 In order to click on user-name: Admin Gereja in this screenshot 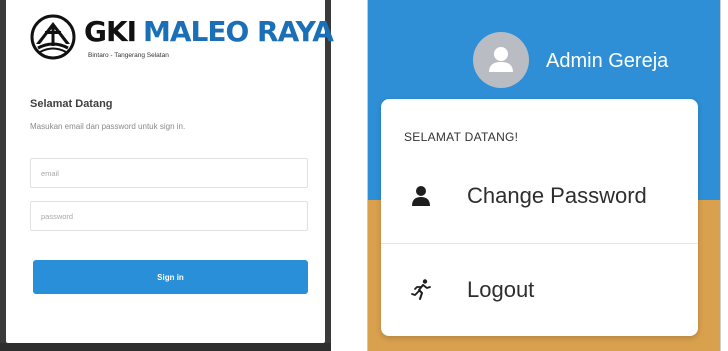, I will do `click(607, 61)`.